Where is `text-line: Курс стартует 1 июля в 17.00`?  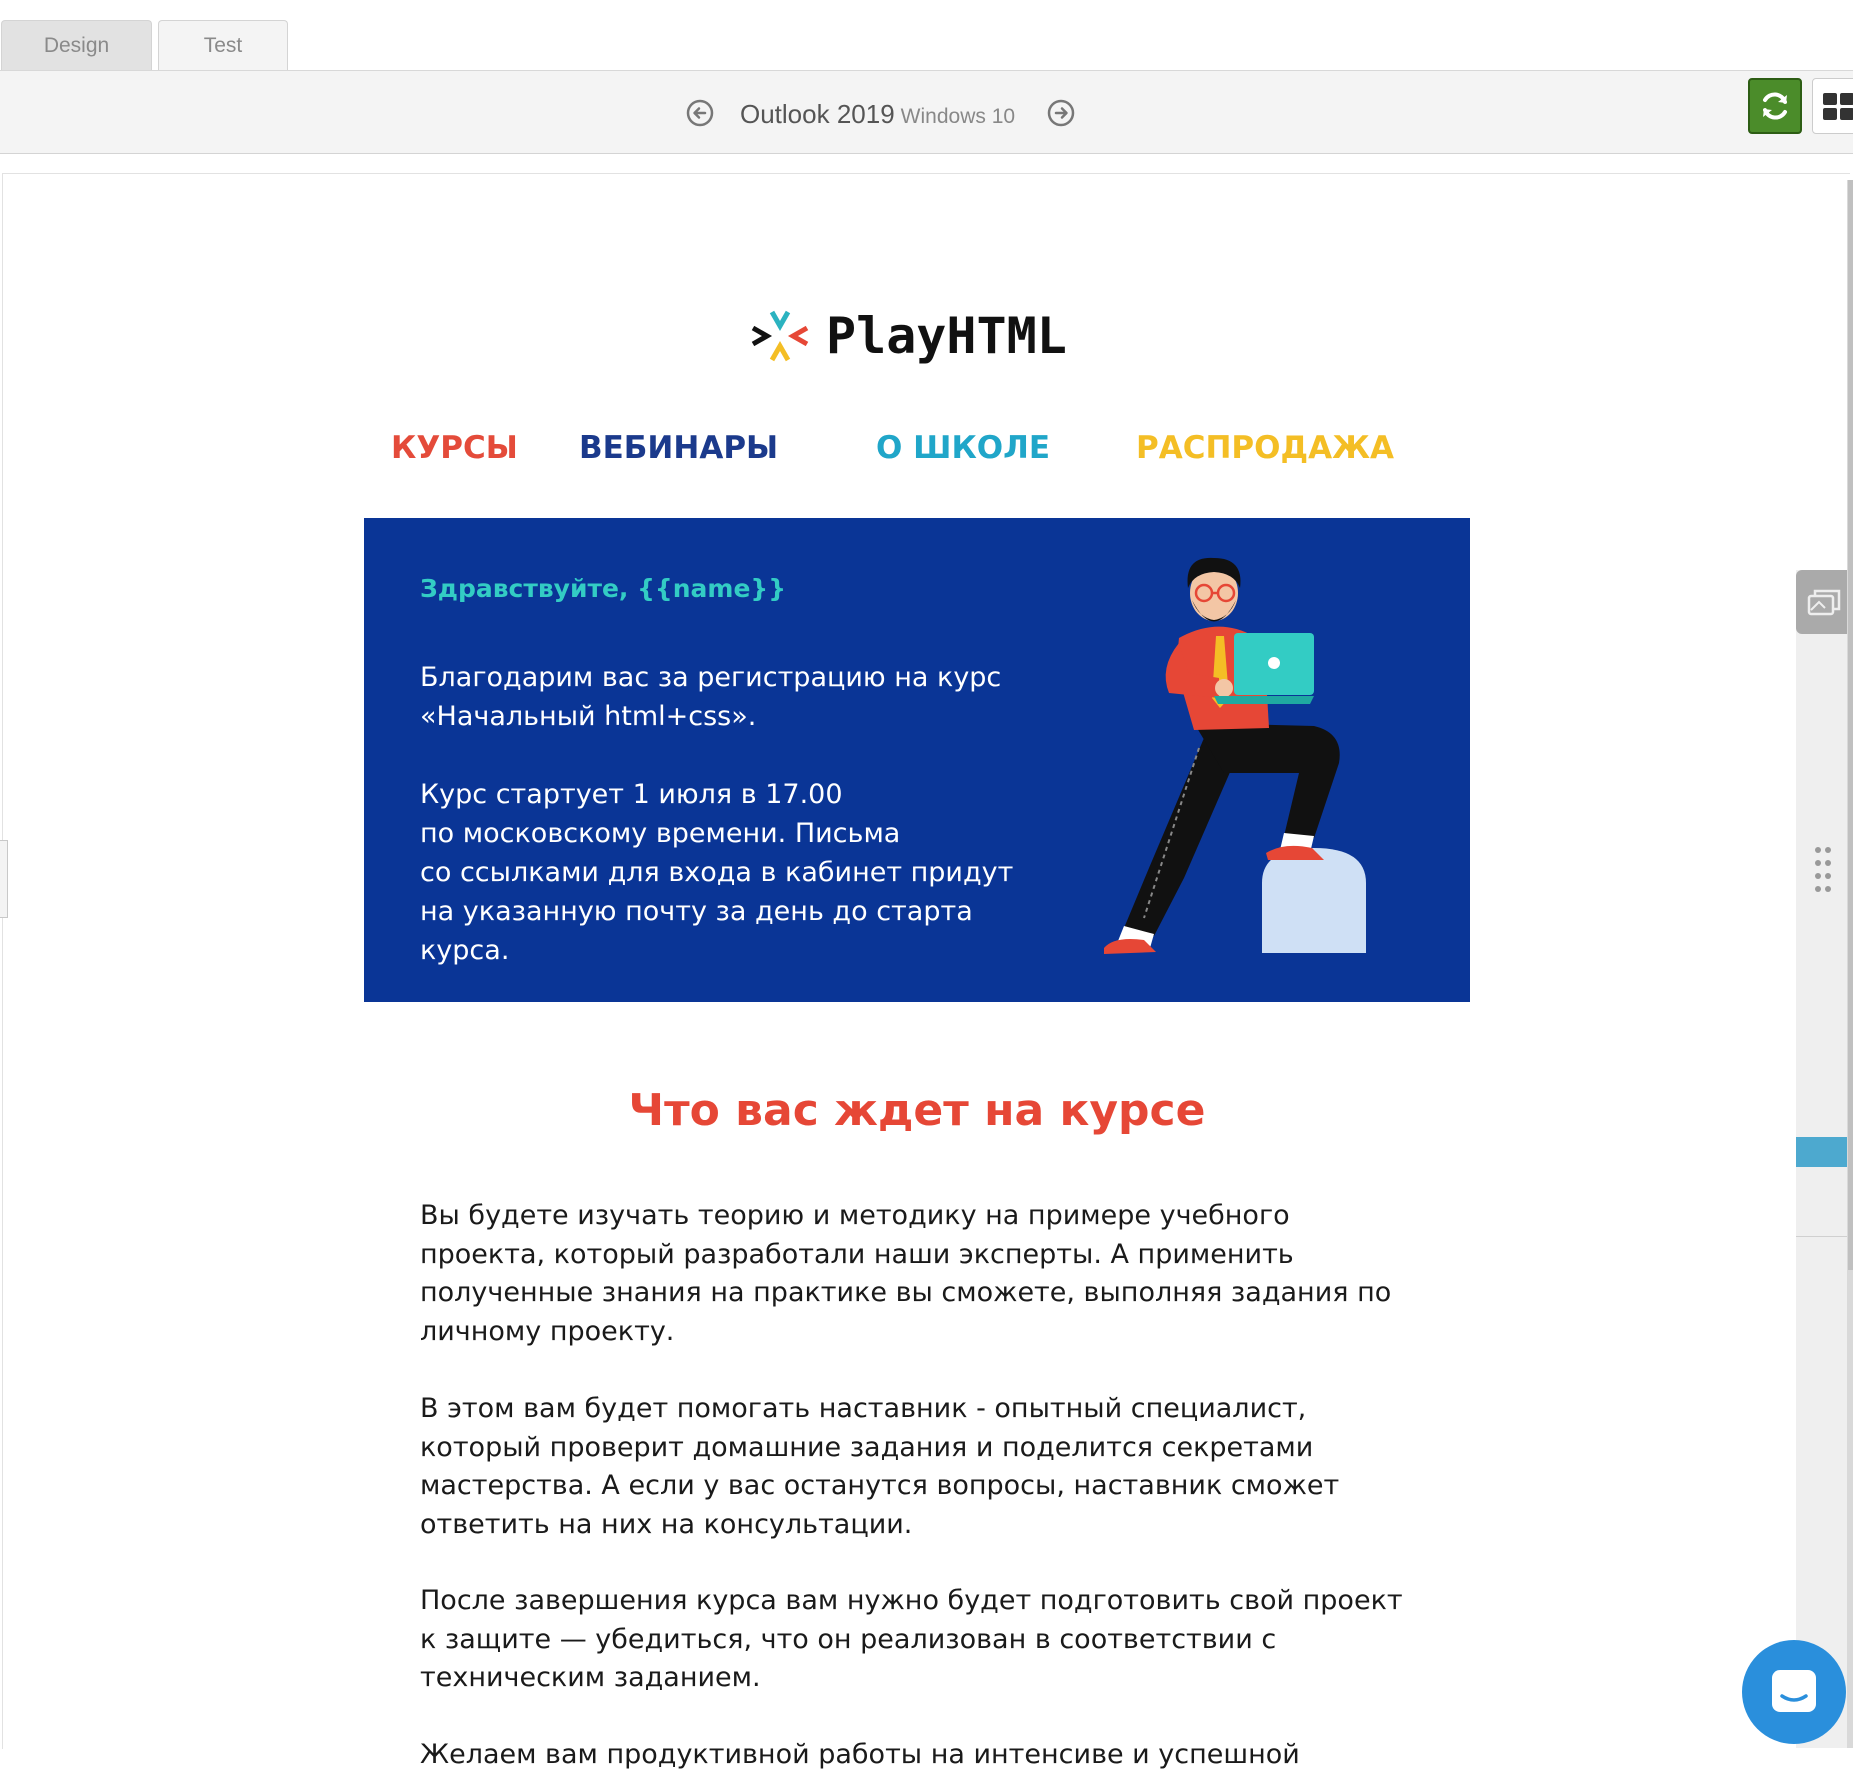
text-line: Курс стартует 1 июля в 17.00 is located at coordinates (631, 794).